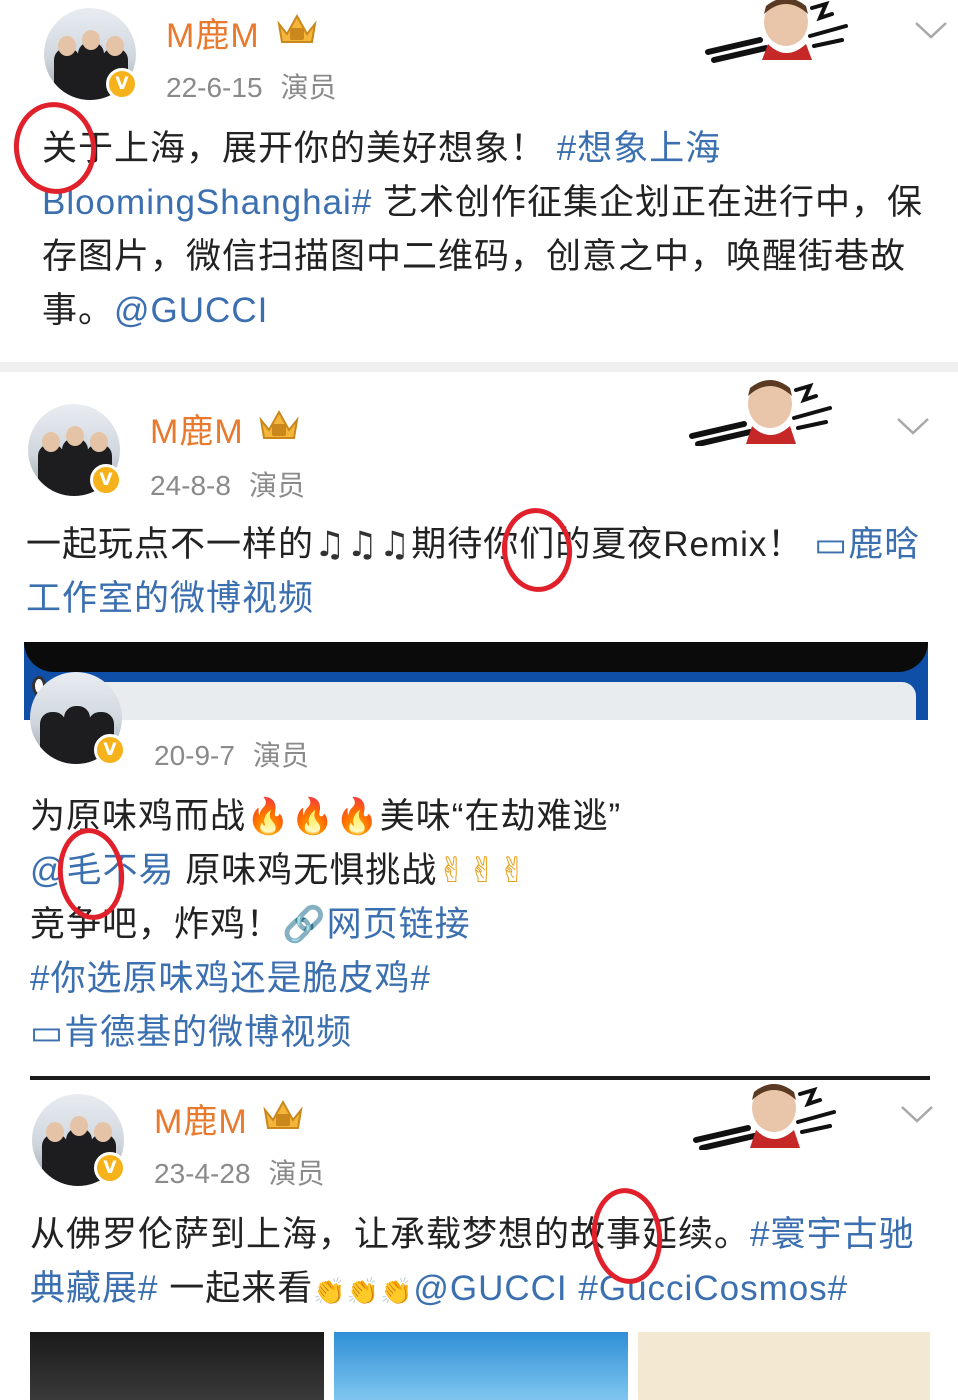  What do you see at coordinates (473, 571) in the screenshot?
I see `post-text: 一起玩点不一样的♫♫♫期待你们的夏夜Remix！ ▭鹿晗工作室的微博视频` at bounding box center [473, 571].